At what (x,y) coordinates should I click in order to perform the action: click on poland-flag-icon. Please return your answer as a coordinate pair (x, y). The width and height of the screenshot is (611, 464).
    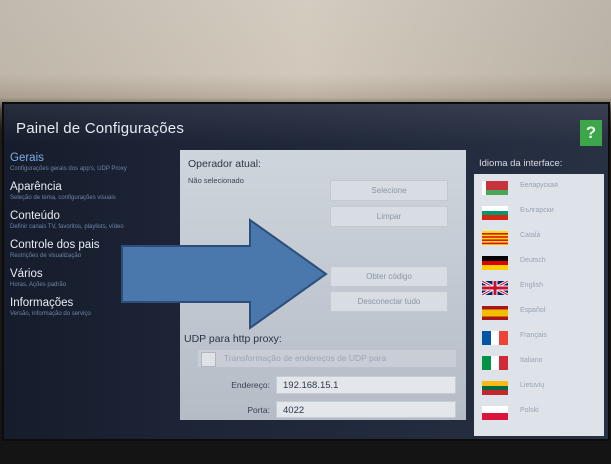
    Looking at the image, I should click on (495, 413).